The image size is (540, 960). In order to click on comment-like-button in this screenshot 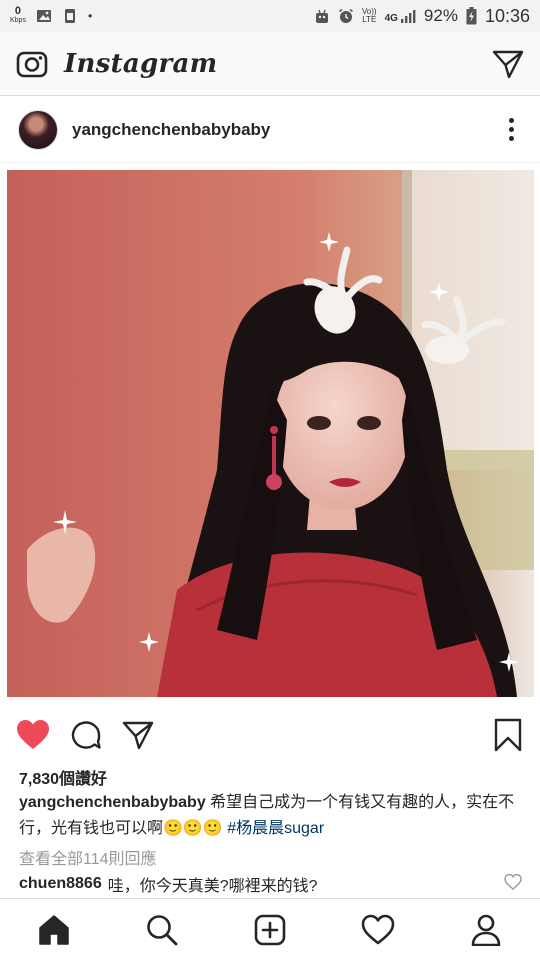, I will do `click(513, 884)`.